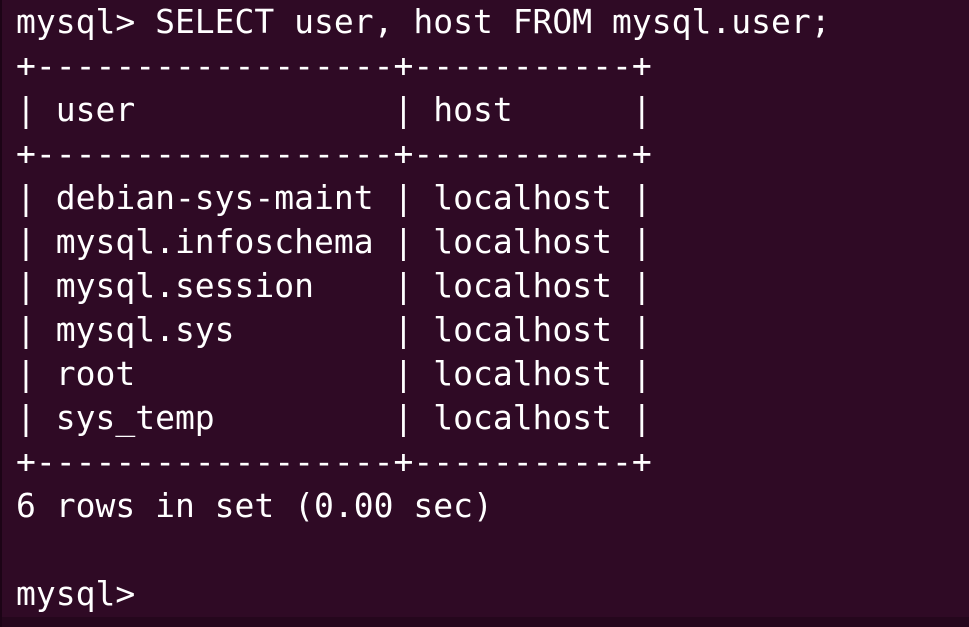 The height and width of the screenshot is (627, 969). Describe the element at coordinates (164, 596) in the screenshot. I see `text-cursor` at that location.